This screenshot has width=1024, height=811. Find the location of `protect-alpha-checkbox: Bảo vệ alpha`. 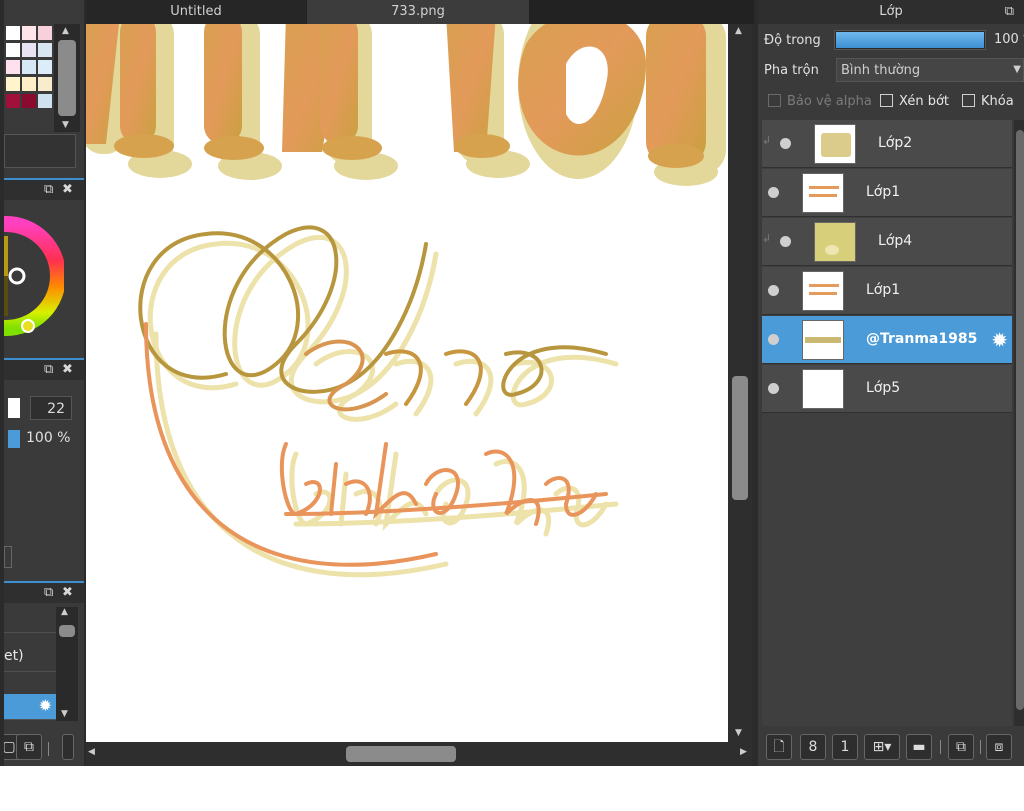

protect-alpha-checkbox: Bảo vệ alpha is located at coordinates (820, 102).